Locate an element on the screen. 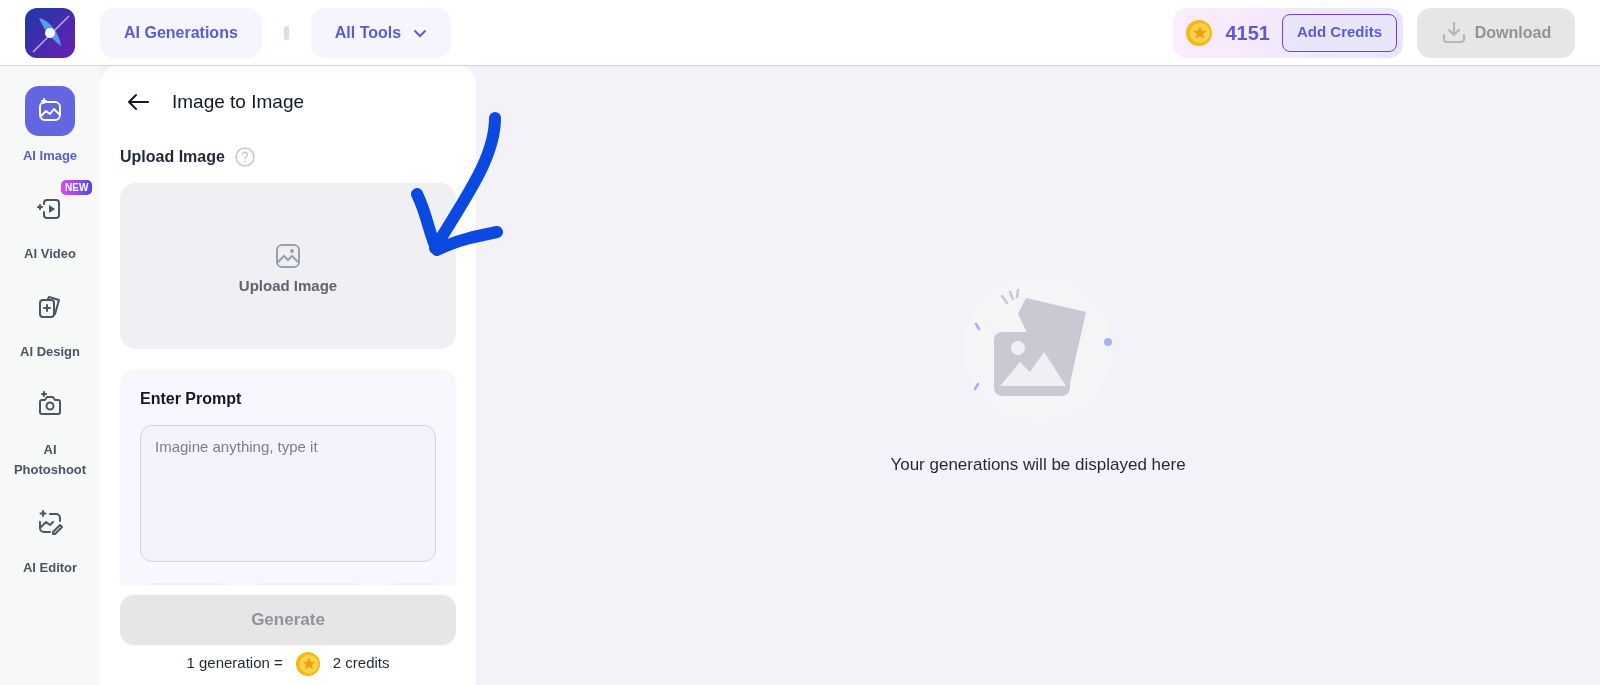 This screenshot has height=685, width=1600. cost-text: 2 credits is located at coordinates (361, 663).